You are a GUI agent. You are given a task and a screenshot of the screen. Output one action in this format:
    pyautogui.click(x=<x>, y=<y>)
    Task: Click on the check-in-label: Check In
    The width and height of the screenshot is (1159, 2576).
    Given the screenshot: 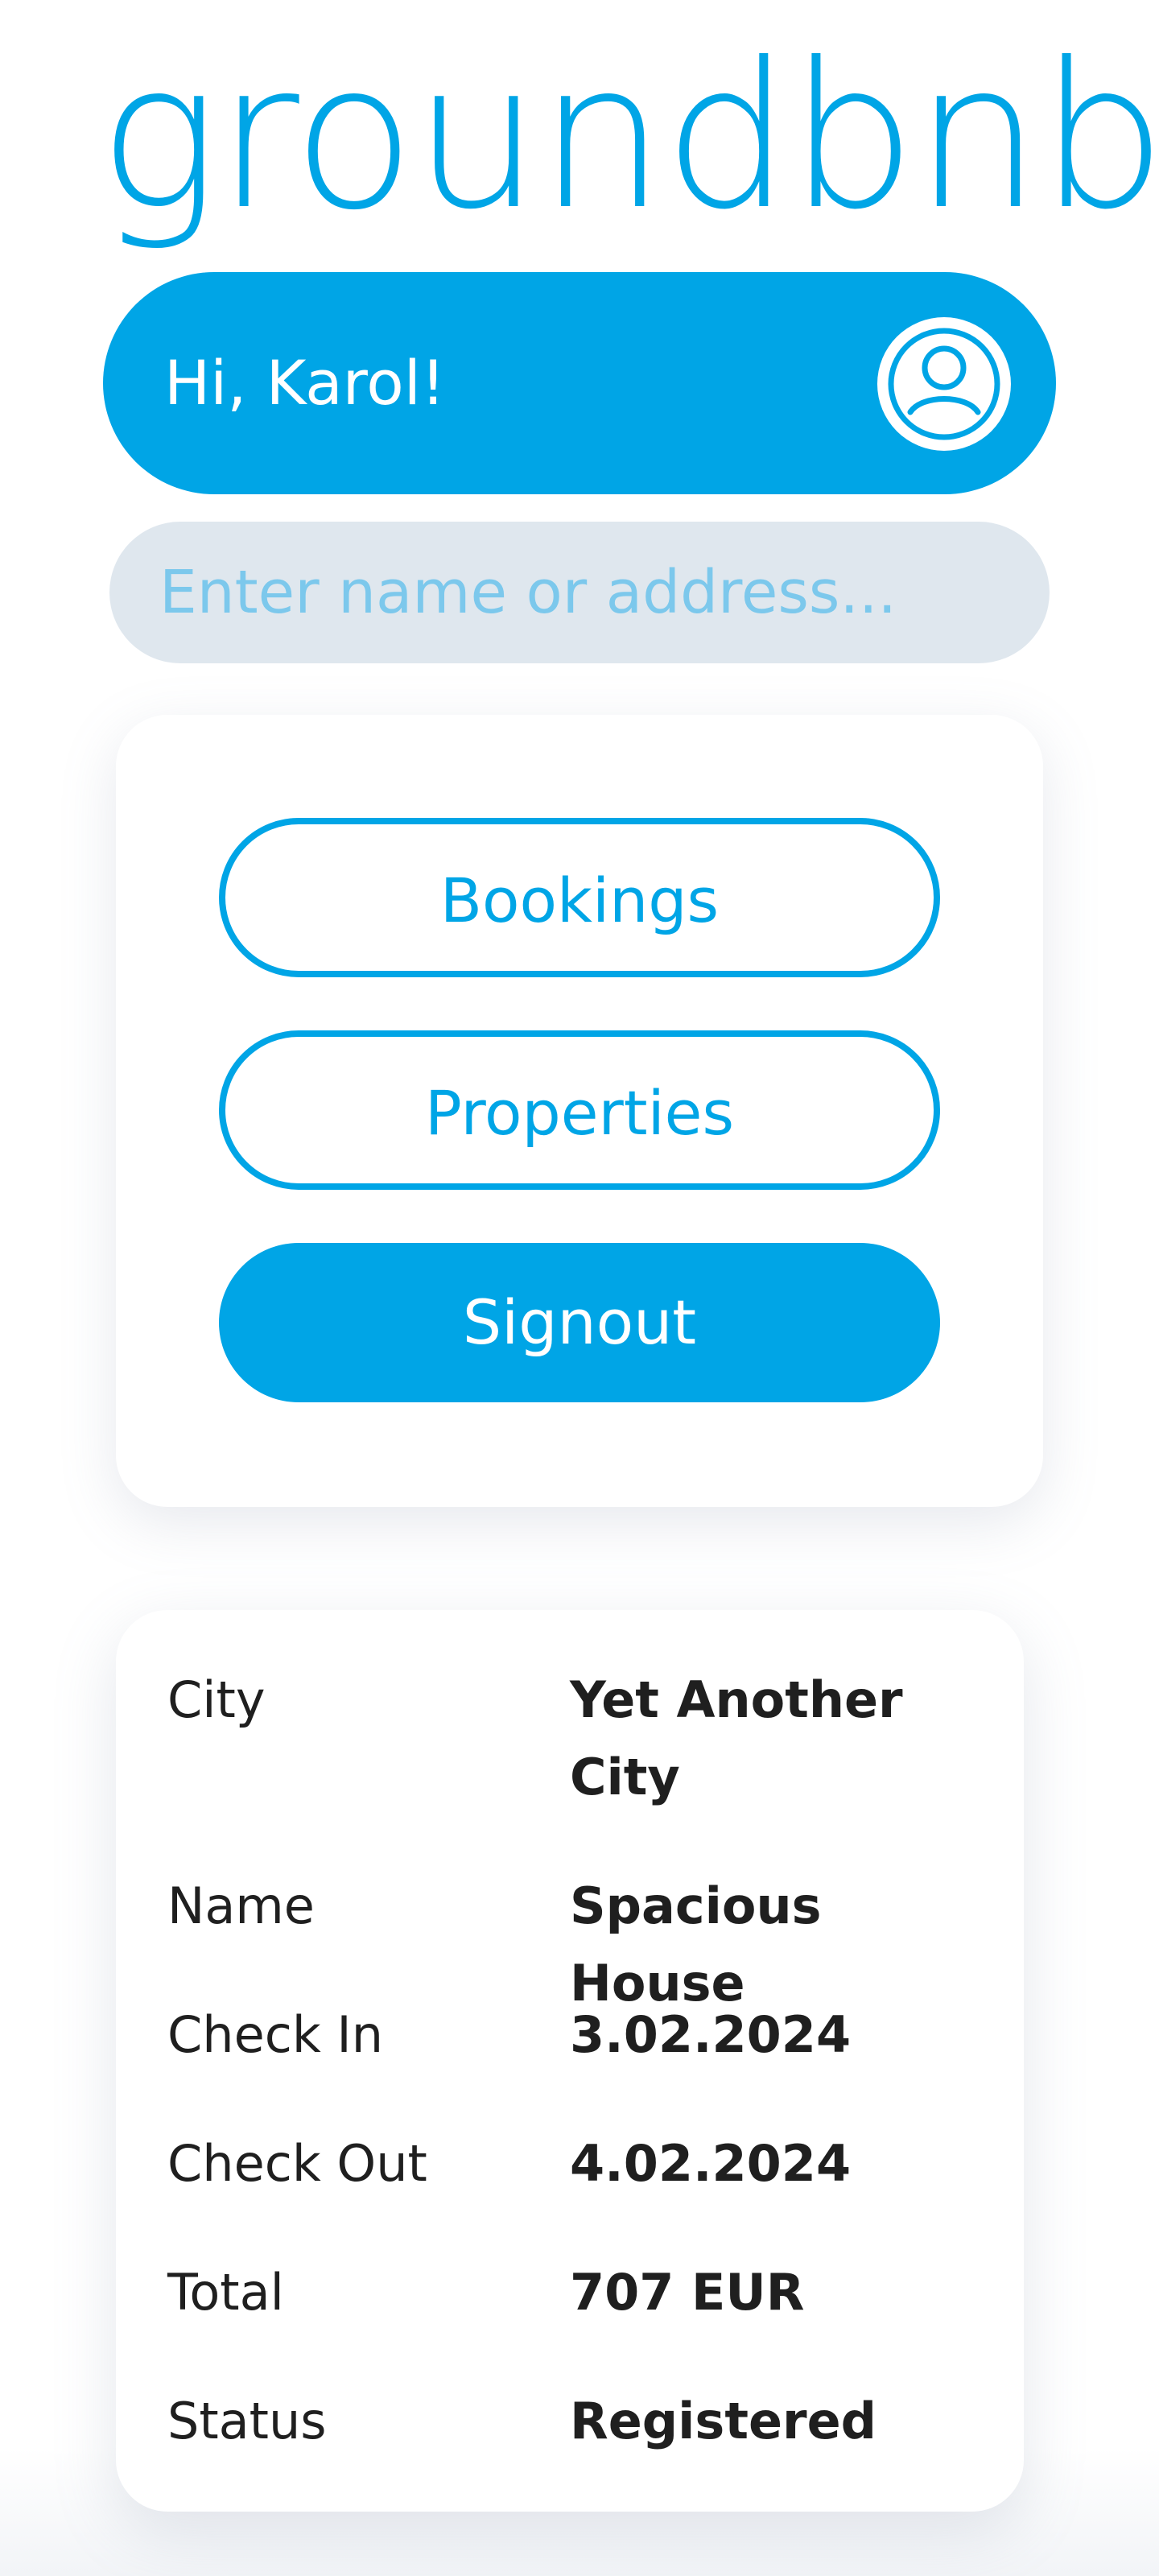 What is the action you would take?
    pyautogui.click(x=275, y=2034)
    